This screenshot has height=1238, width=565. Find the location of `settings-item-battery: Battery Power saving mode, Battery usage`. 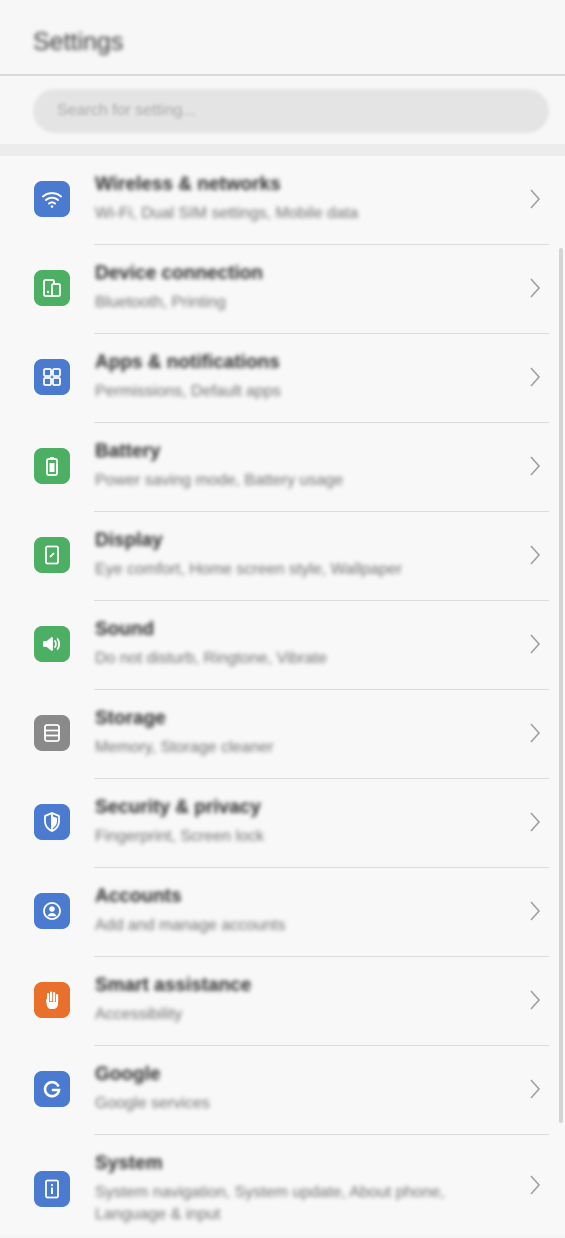

settings-item-battery: Battery Power saving mode, Battery usage is located at coordinates (282, 467).